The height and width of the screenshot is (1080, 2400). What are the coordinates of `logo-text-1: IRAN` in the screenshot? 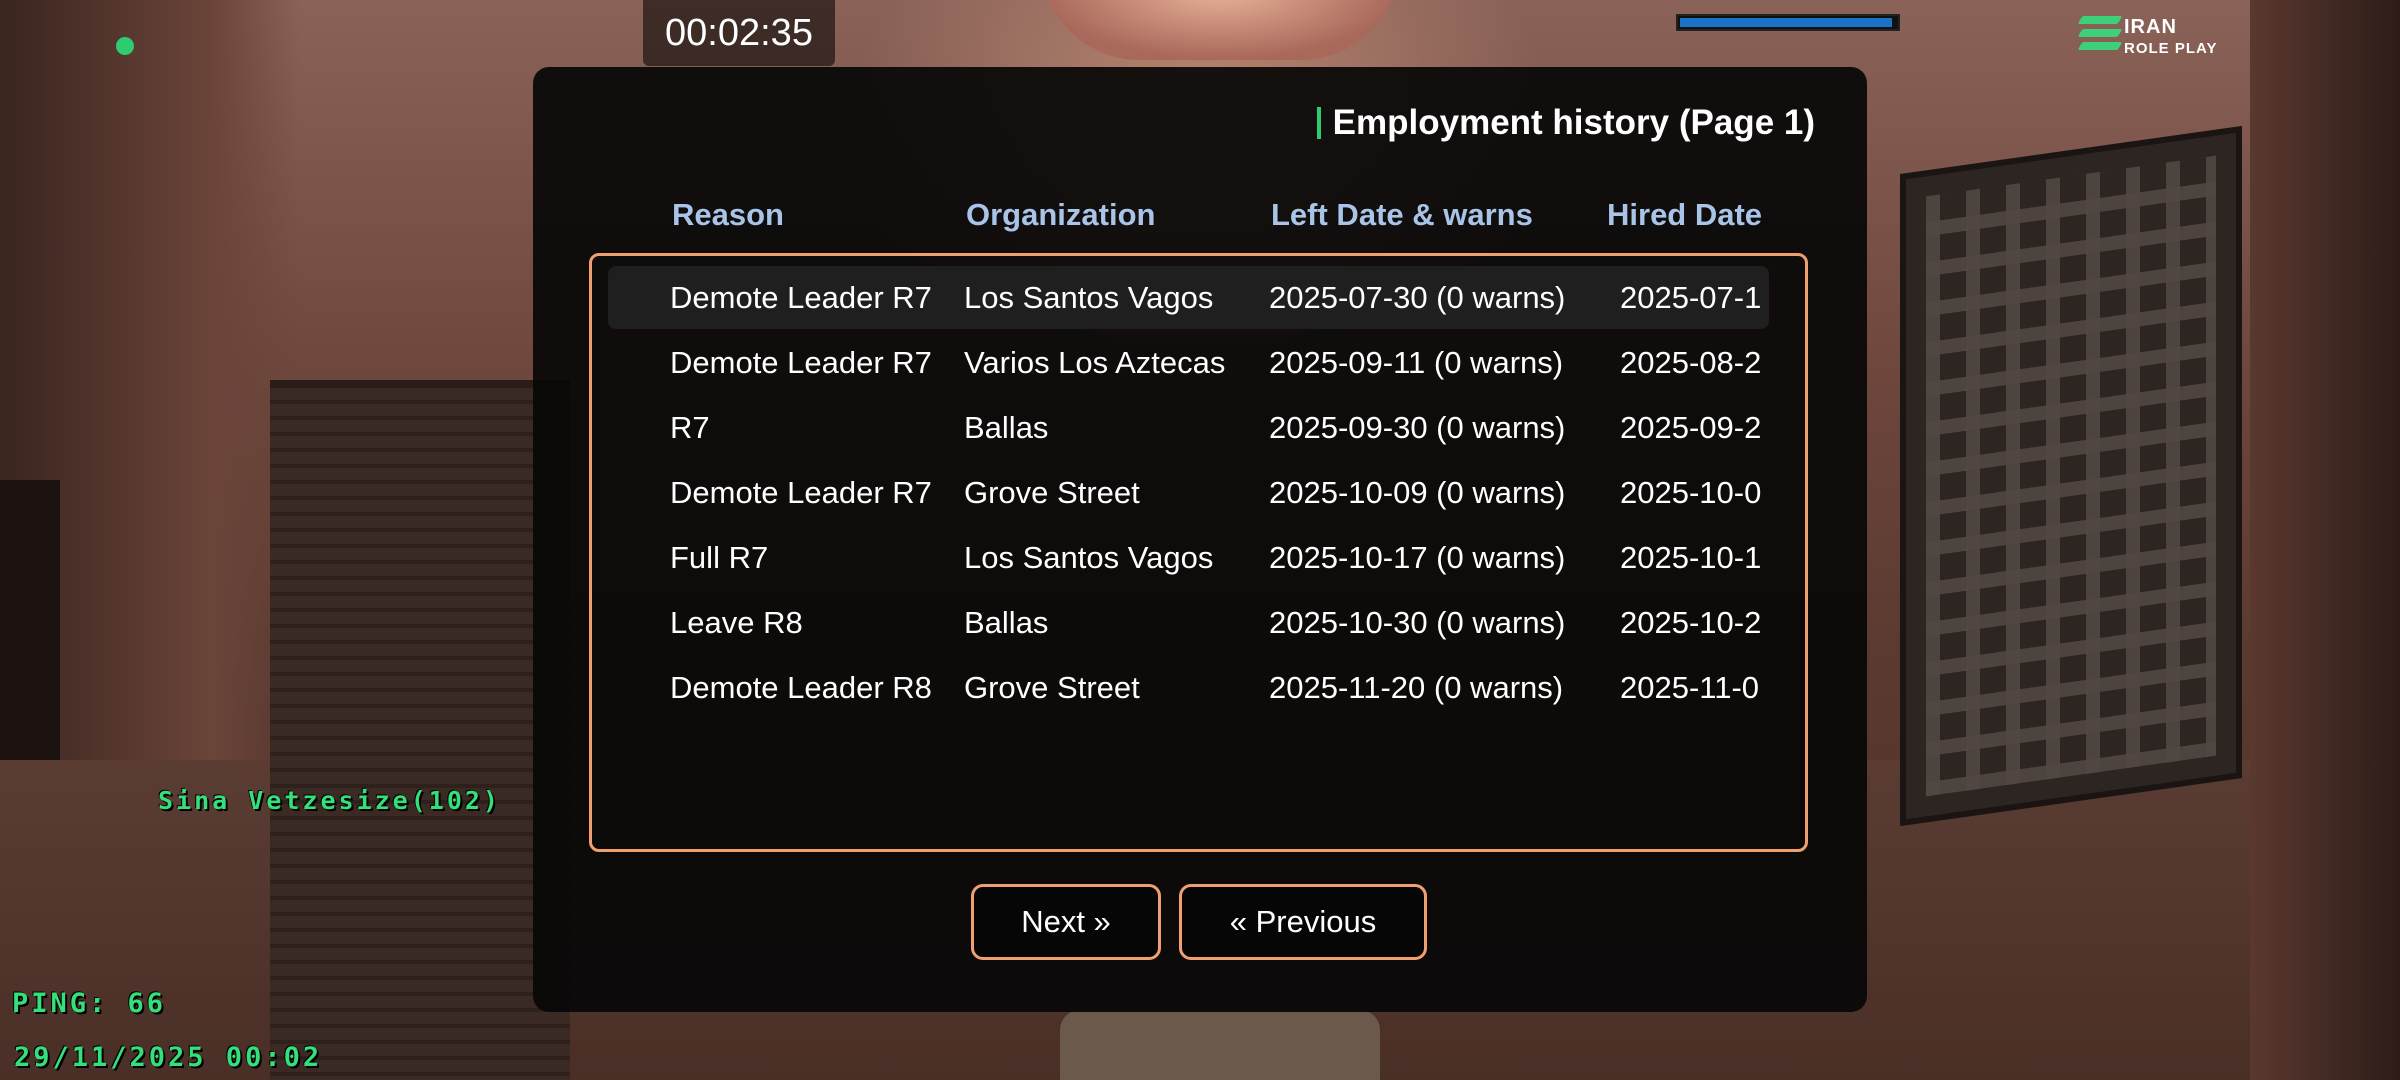 It's located at (2150, 27).